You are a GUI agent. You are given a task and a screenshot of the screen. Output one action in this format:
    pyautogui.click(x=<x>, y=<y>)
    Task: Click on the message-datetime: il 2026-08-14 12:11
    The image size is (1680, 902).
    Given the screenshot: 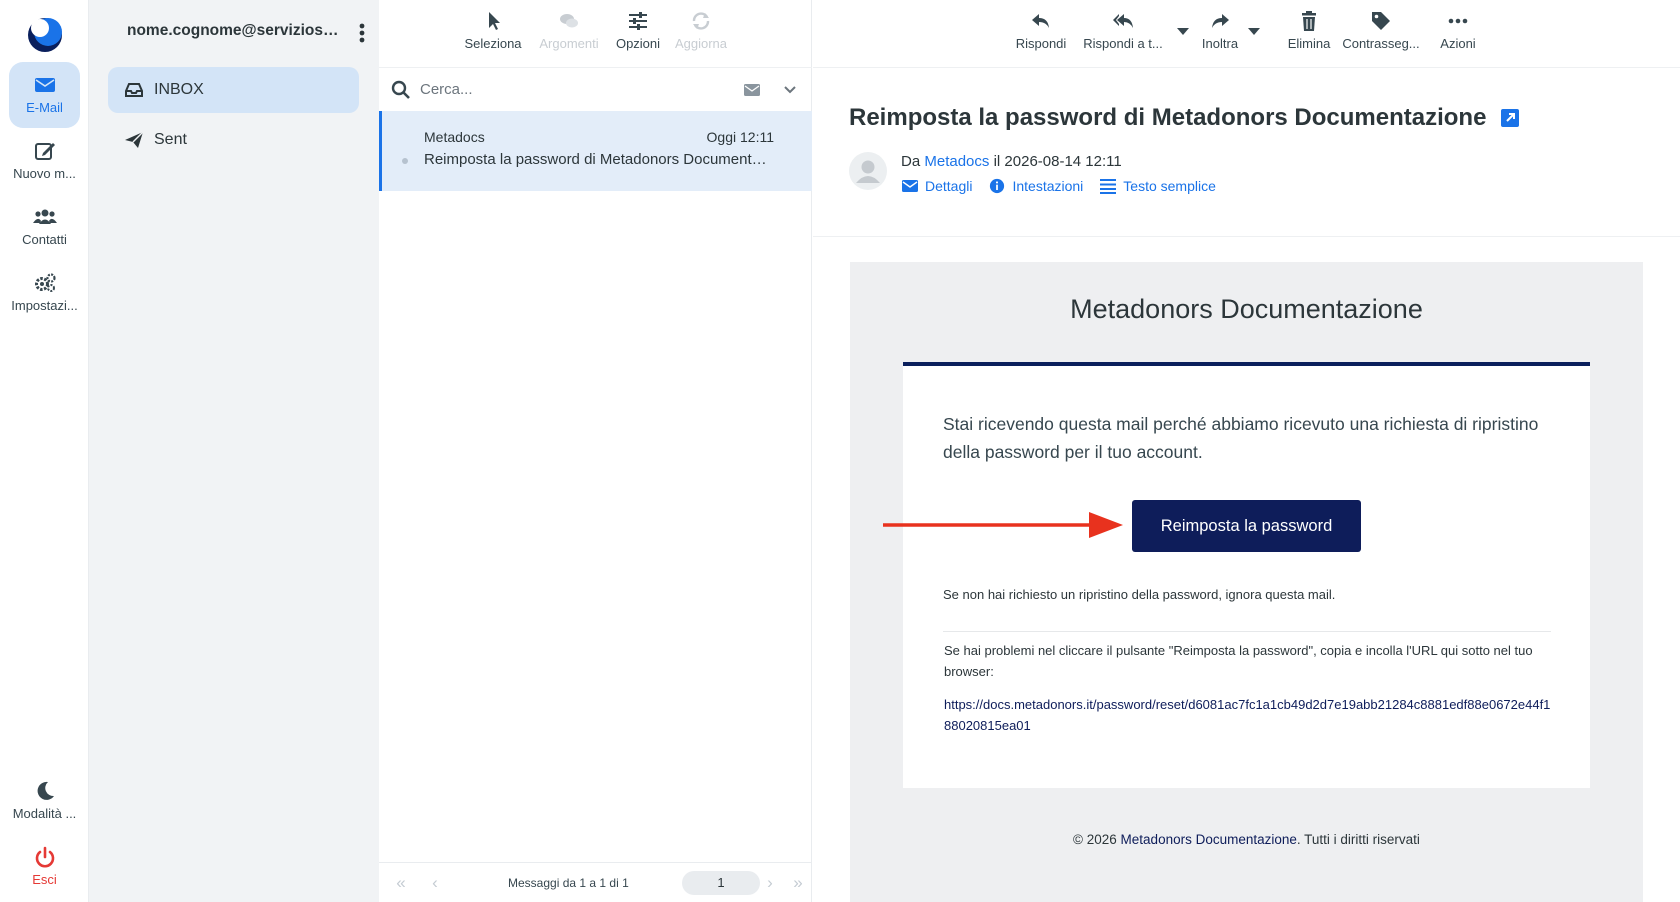 What is the action you would take?
    pyautogui.click(x=1057, y=161)
    